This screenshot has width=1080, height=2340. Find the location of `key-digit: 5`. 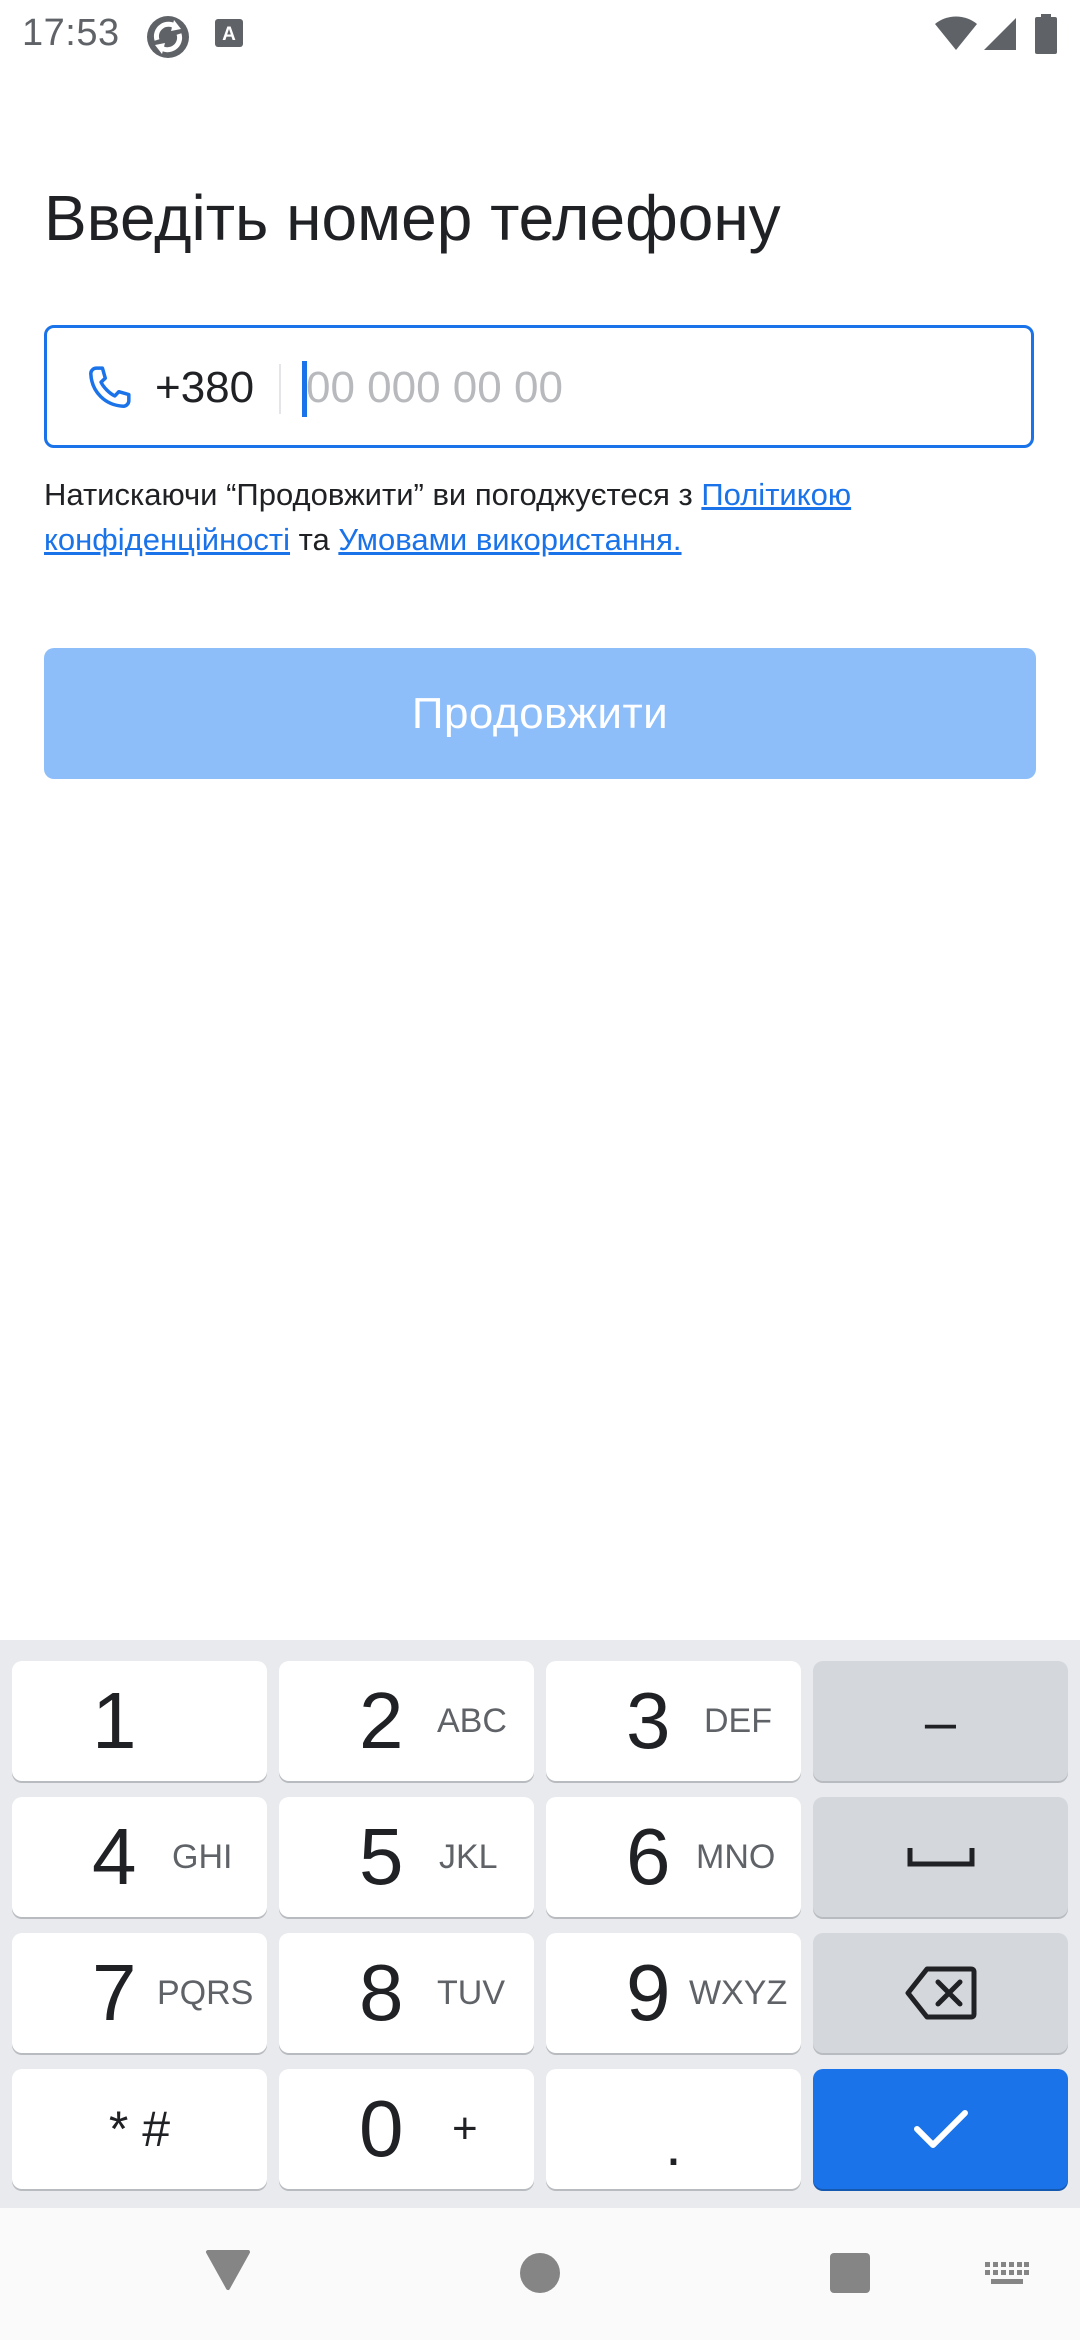

key-digit: 5 is located at coordinates (381, 1856).